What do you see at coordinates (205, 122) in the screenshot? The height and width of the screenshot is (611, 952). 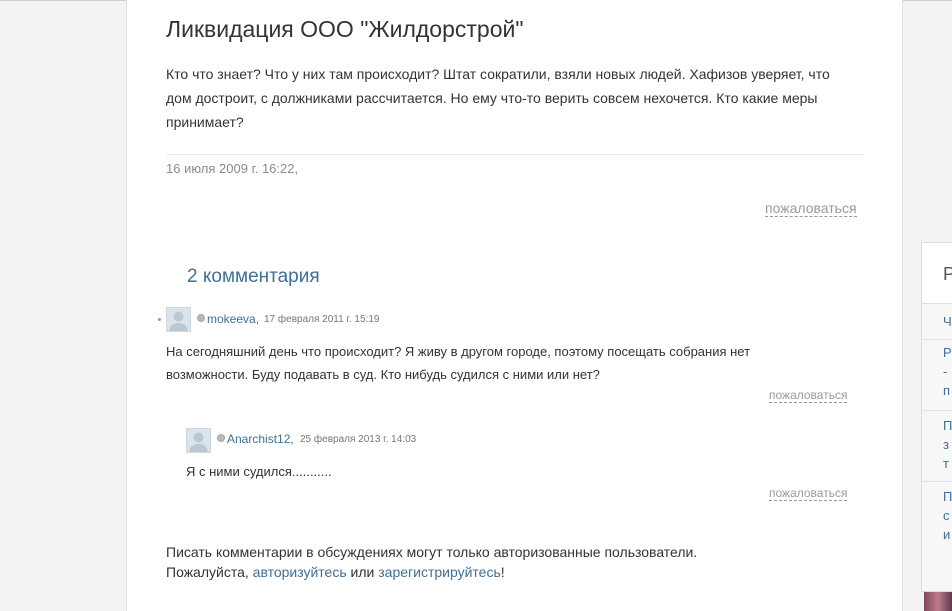 I see `post-body-line: принимает?` at bounding box center [205, 122].